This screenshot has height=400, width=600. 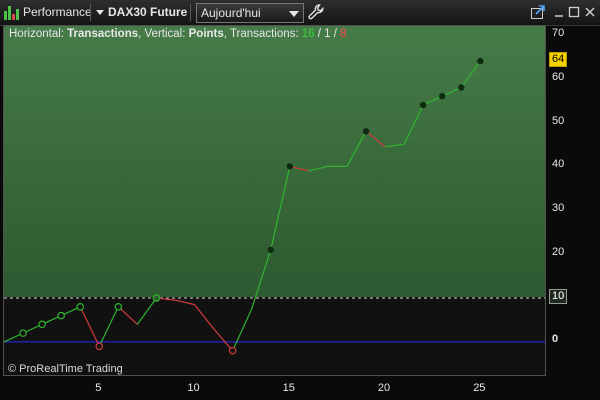 I want to click on losses-count: 8, so click(x=343, y=34).